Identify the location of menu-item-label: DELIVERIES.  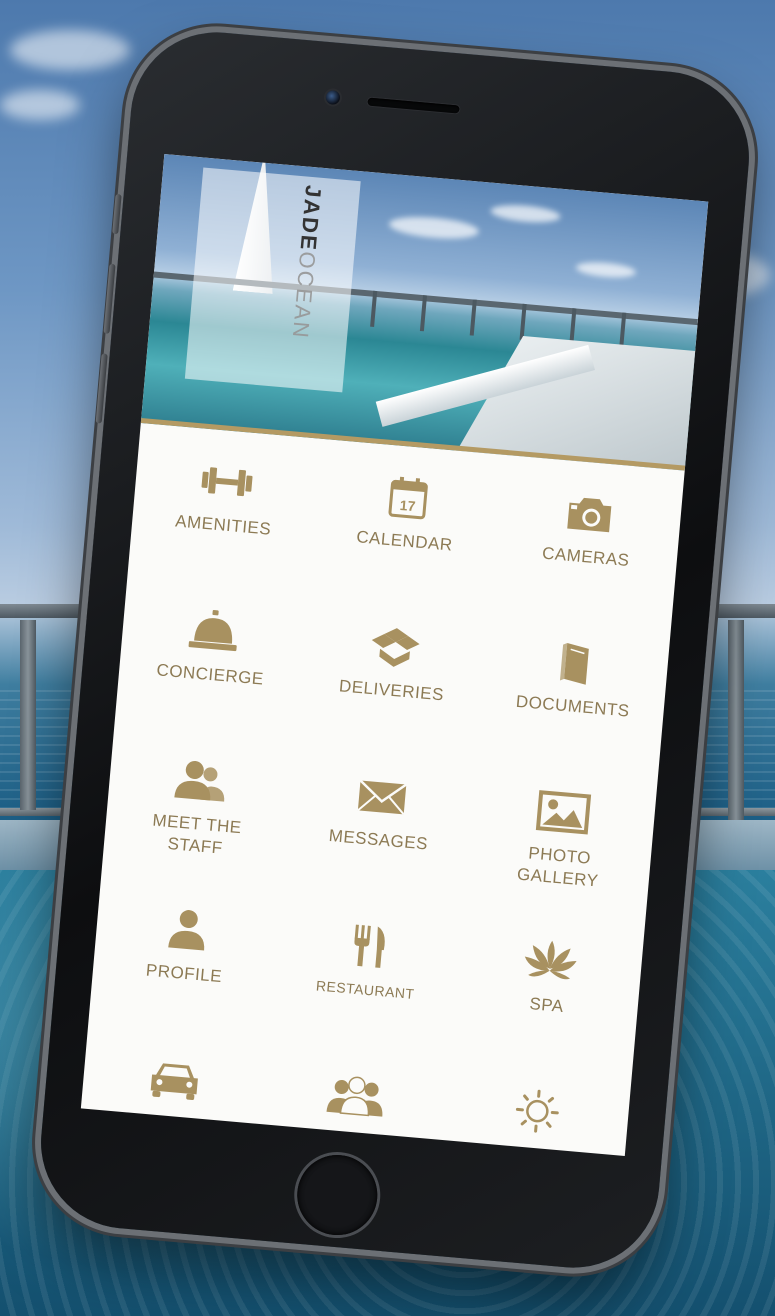
(391, 690).